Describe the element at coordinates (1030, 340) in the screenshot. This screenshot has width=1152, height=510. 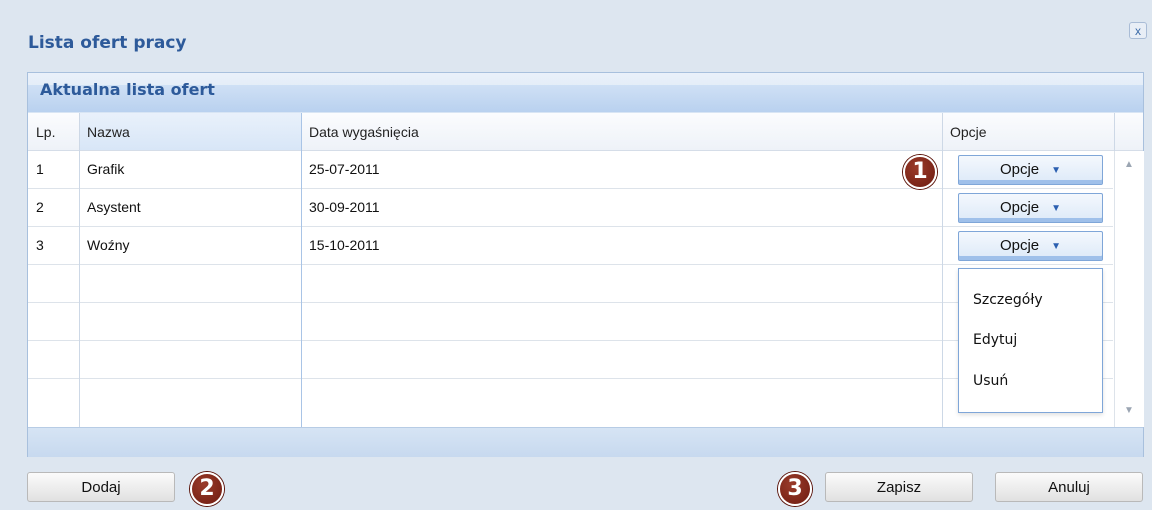
I see `options-dropdown-menu: Szczegóły Edytuj Usuń` at that location.